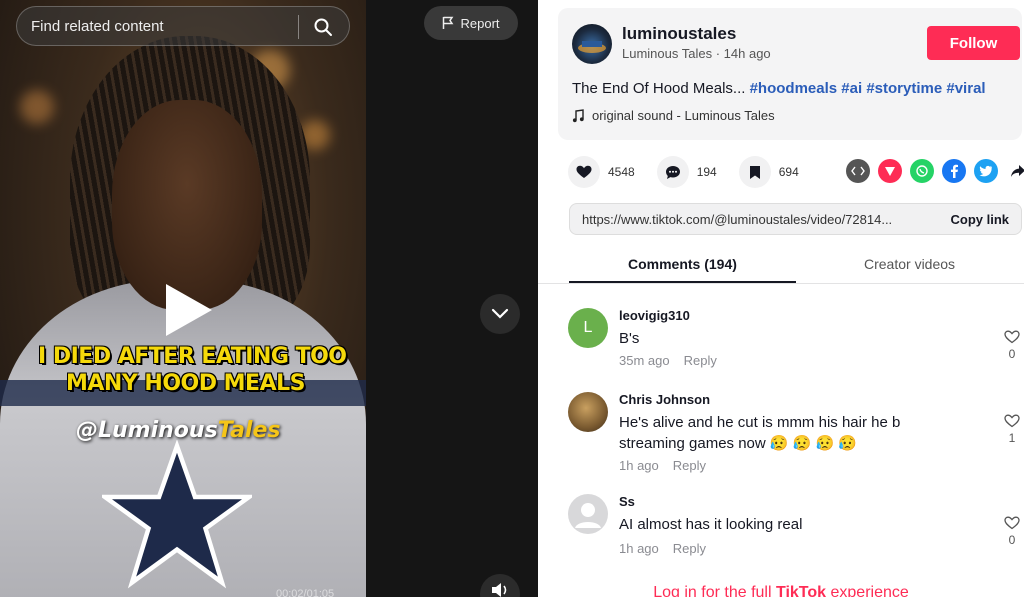 The image size is (1024, 597). I want to click on hashtag-link: #storytime, so click(904, 88).